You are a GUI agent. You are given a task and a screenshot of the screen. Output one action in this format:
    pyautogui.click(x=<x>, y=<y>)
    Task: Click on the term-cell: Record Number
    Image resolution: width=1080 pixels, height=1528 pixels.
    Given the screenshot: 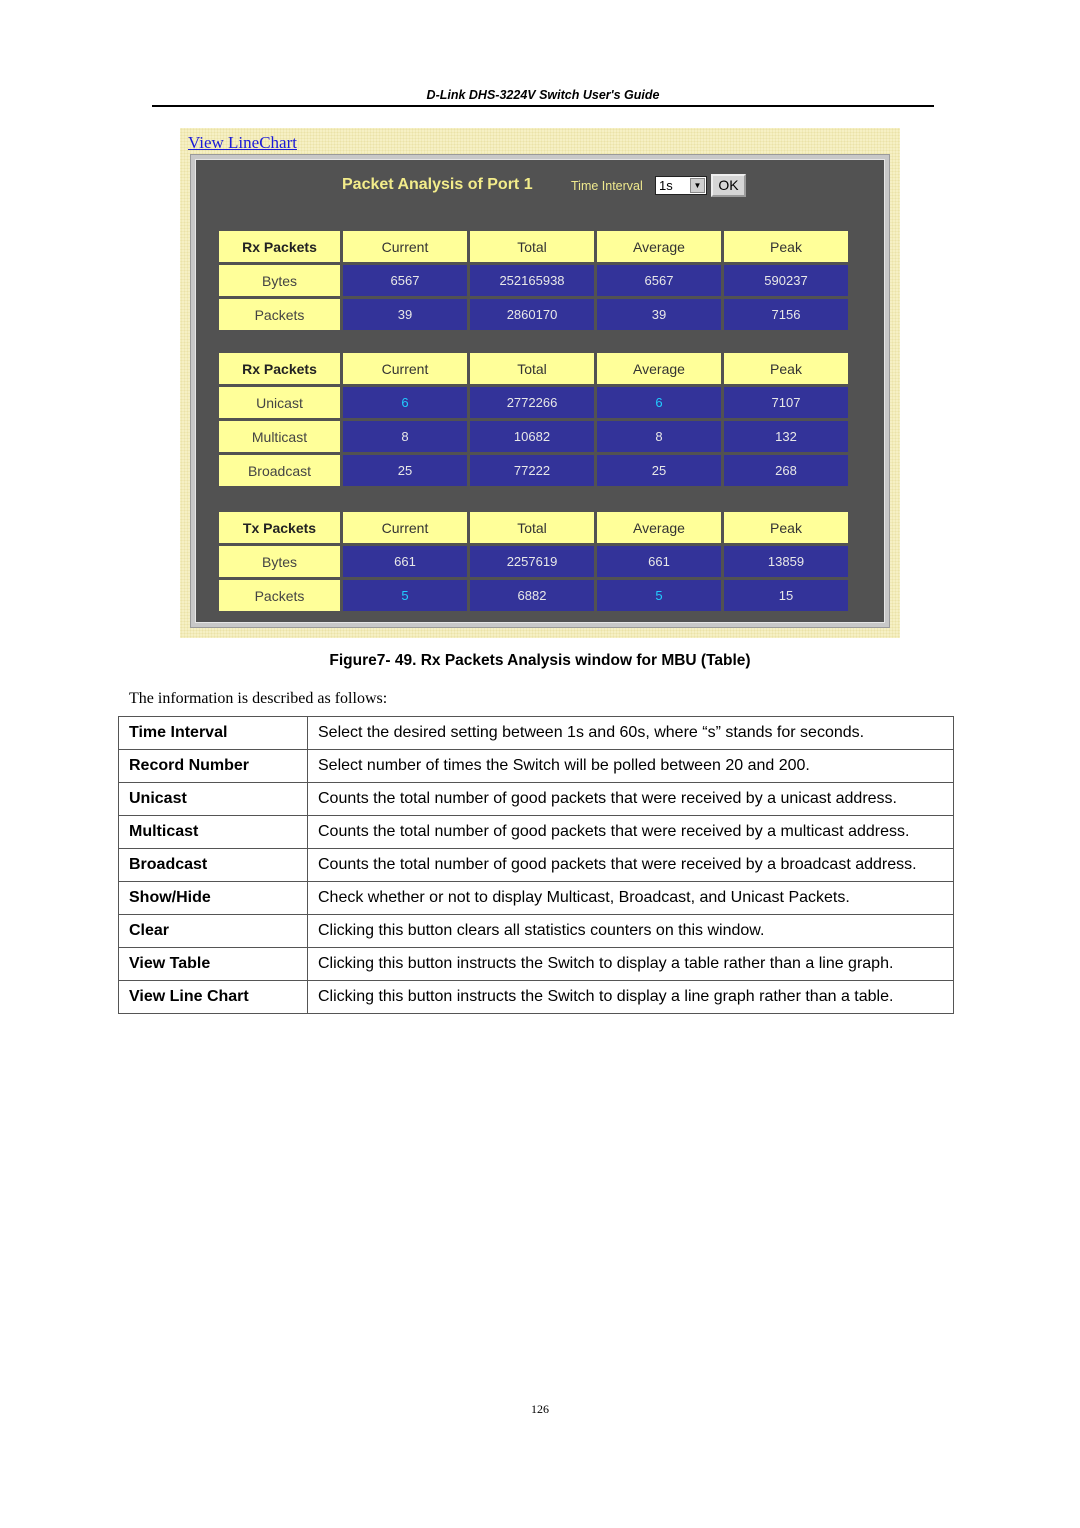 What is the action you would take?
    pyautogui.click(x=213, y=766)
    